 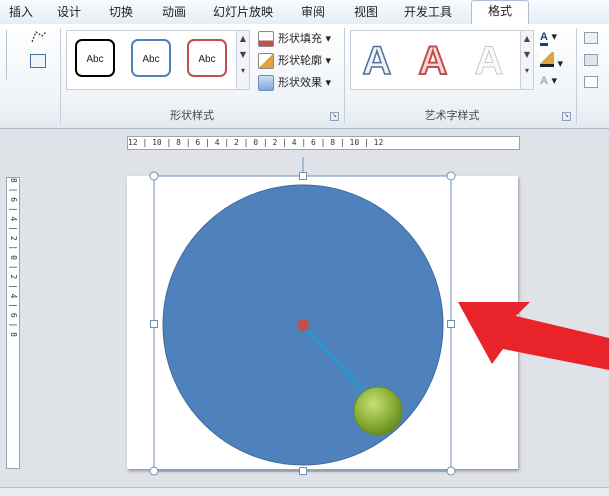 I want to click on shape-fill-button: 形状填充 ▾, so click(x=294, y=38).